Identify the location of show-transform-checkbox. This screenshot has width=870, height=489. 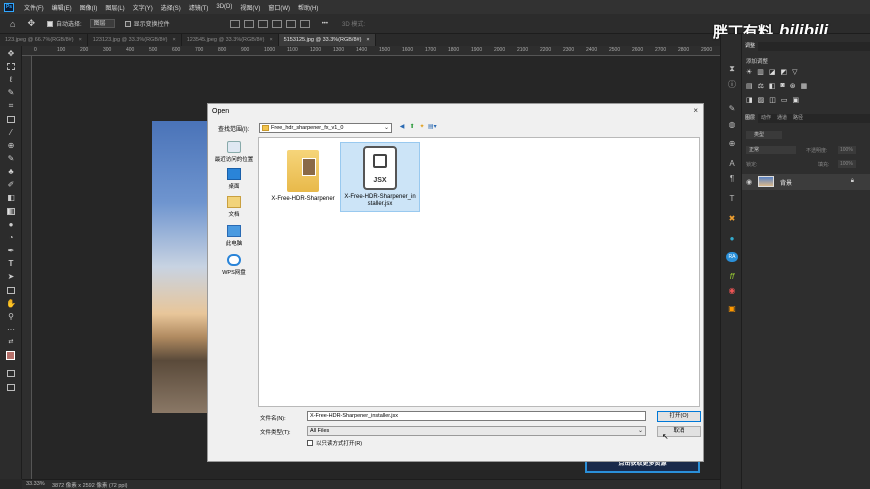
(127, 23).